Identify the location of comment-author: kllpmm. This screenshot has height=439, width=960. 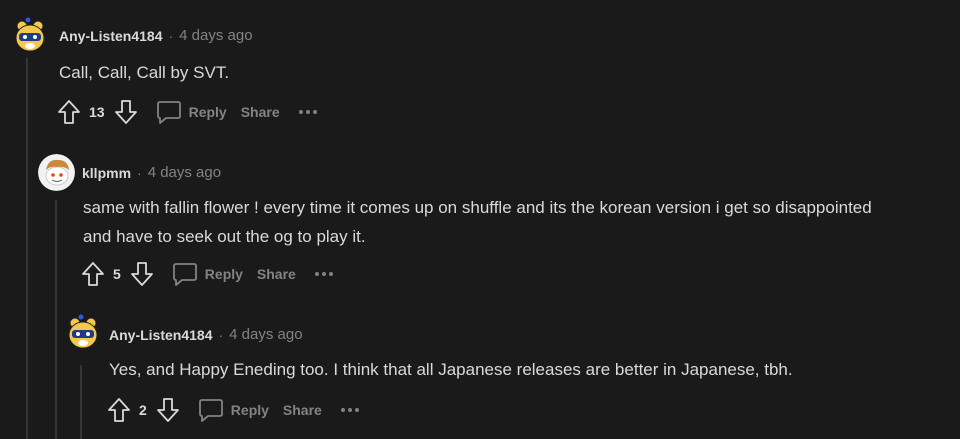
(106, 173).